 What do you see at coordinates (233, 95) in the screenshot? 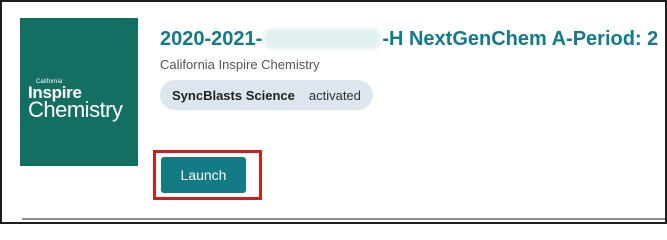
I see `badge-name: SyncBlasts Science` at bounding box center [233, 95].